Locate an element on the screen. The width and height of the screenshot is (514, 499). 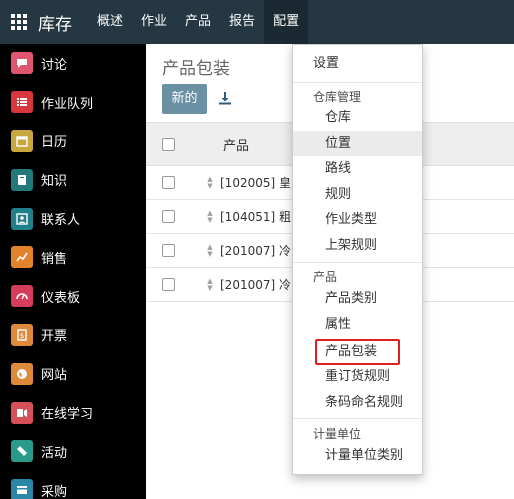
sidebar-item-purchase: 采购 is located at coordinates (73, 485).